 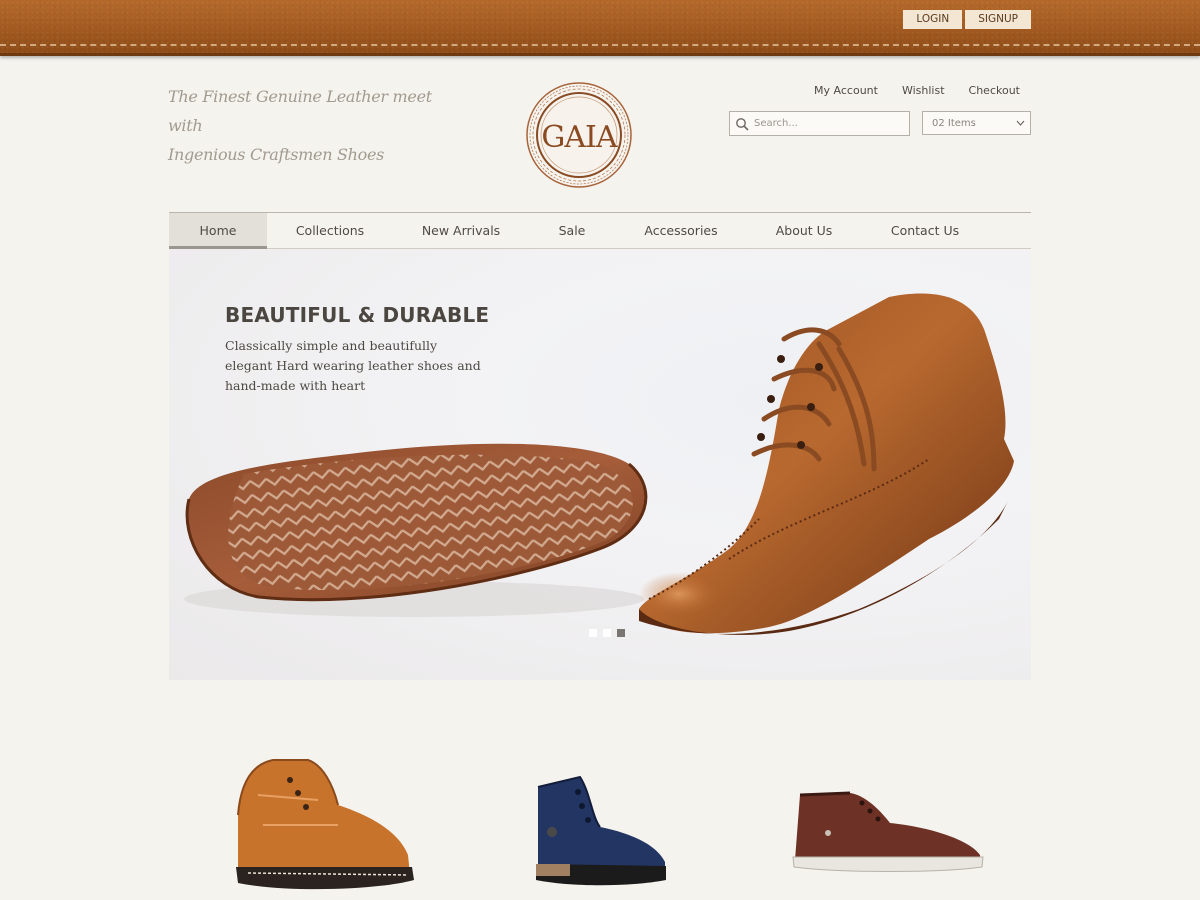 What do you see at coordinates (461, 231) in the screenshot?
I see `nav-item-new-arrivals: New Arrivals` at bounding box center [461, 231].